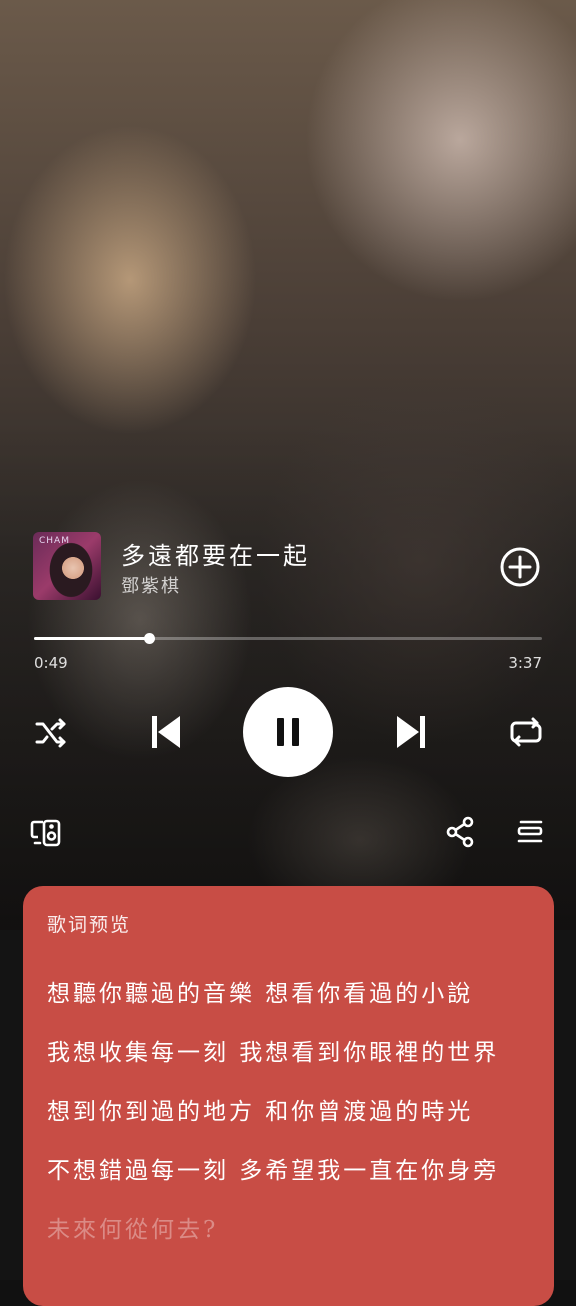 Image resolution: width=576 pixels, height=1306 pixels. I want to click on repeat-icon, so click(526, 732).